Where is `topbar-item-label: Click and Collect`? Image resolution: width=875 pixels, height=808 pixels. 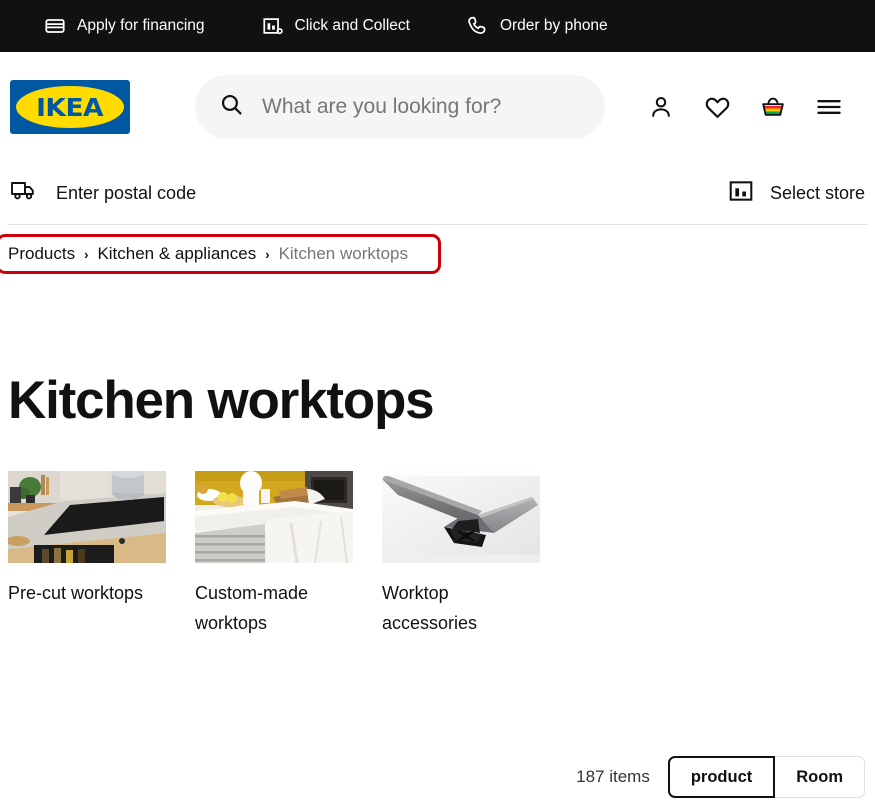
topbar-item-label: Click and Collect is located at coordinates (352, 25).